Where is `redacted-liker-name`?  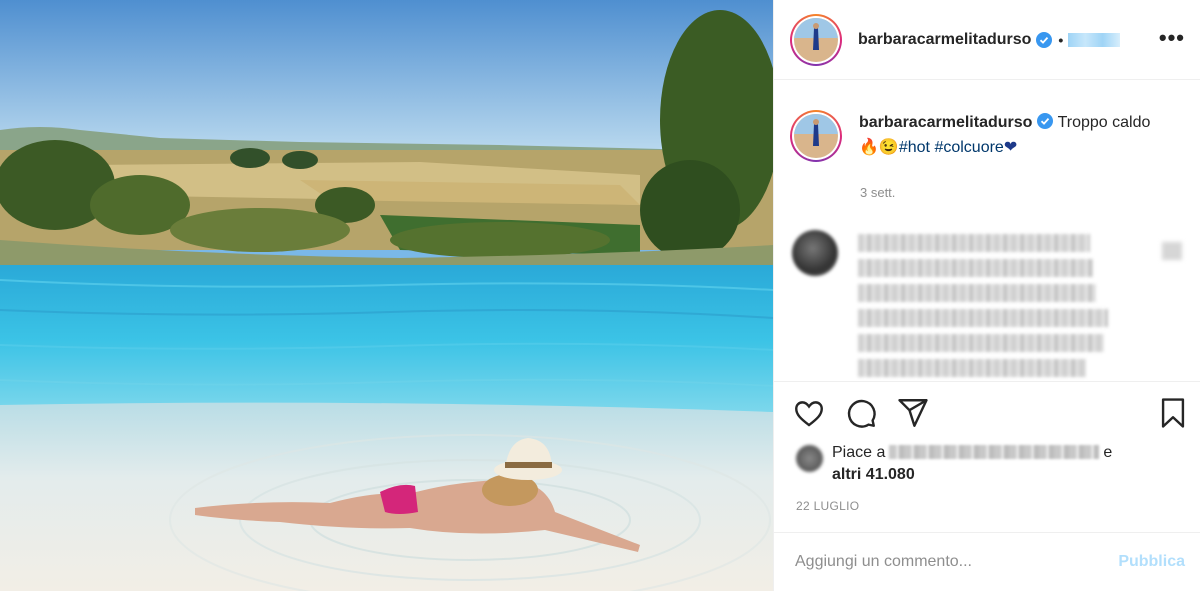 redacted-liker-name is located at coordinates (994, 452).